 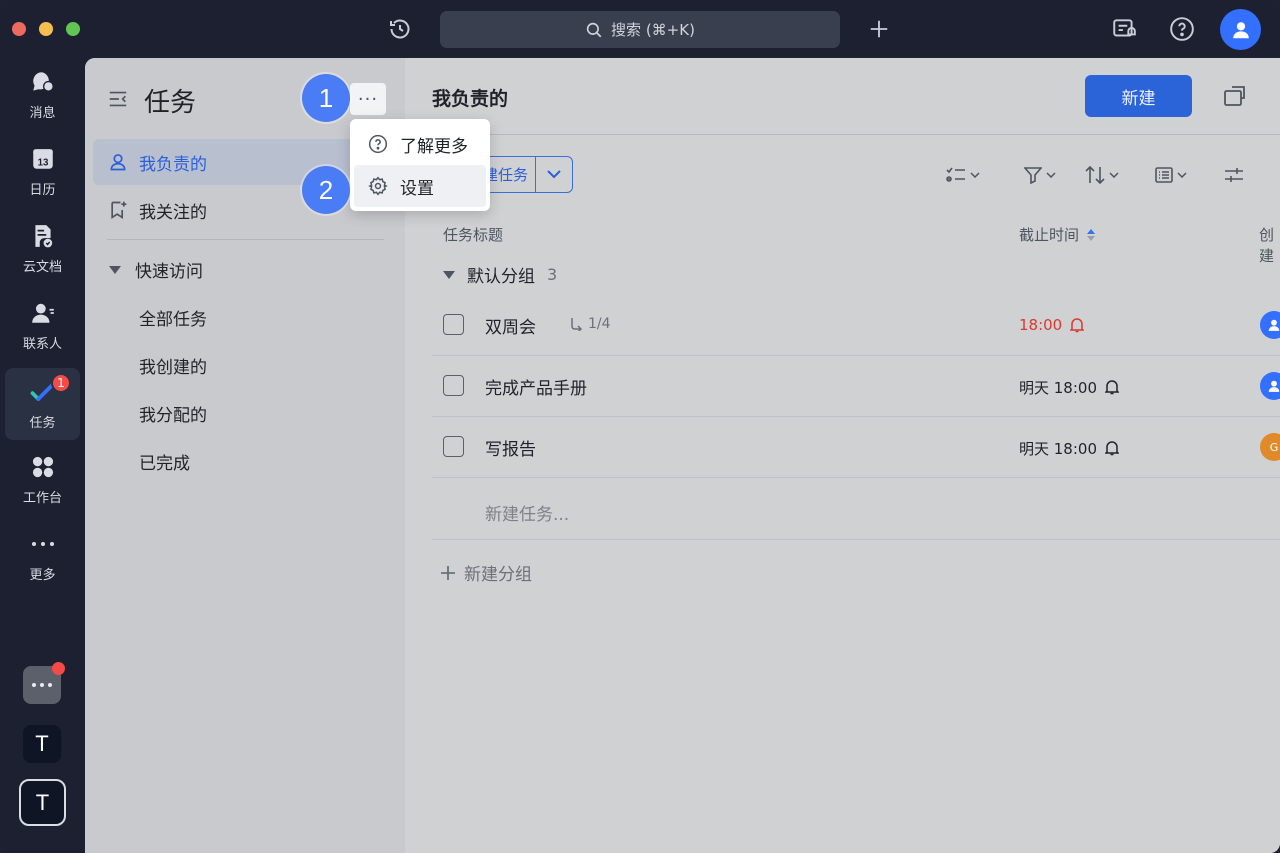 What do you see at coordinates (42, 479) in the screenshot?
I see `rail-item-workplace: 工作台` at bounding box center [42, 479].